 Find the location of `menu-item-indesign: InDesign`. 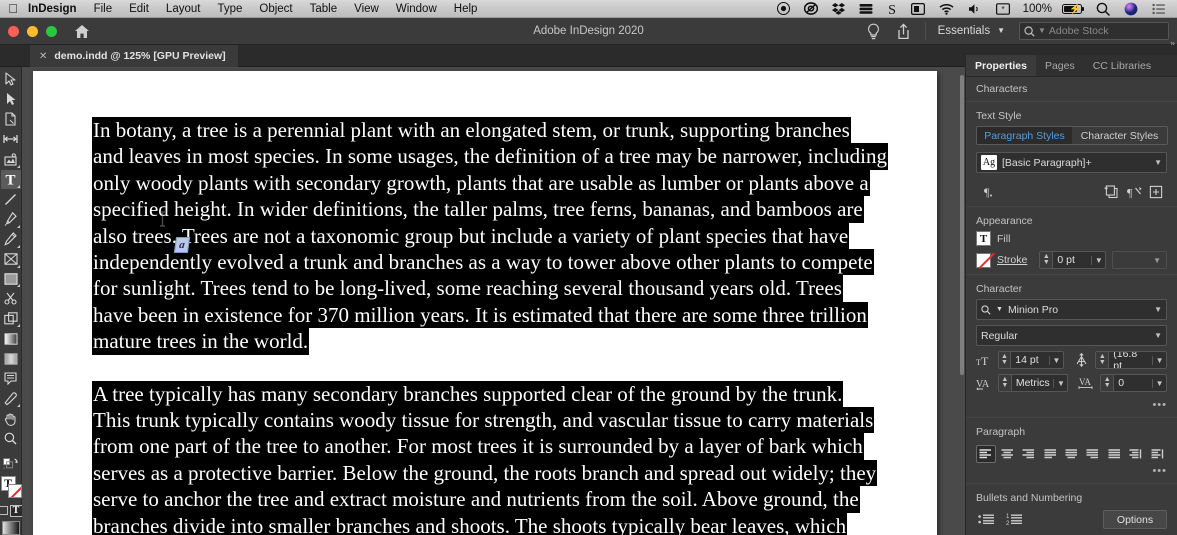

menu-item-indesign: InDesign is located at coordinates (55, 9).